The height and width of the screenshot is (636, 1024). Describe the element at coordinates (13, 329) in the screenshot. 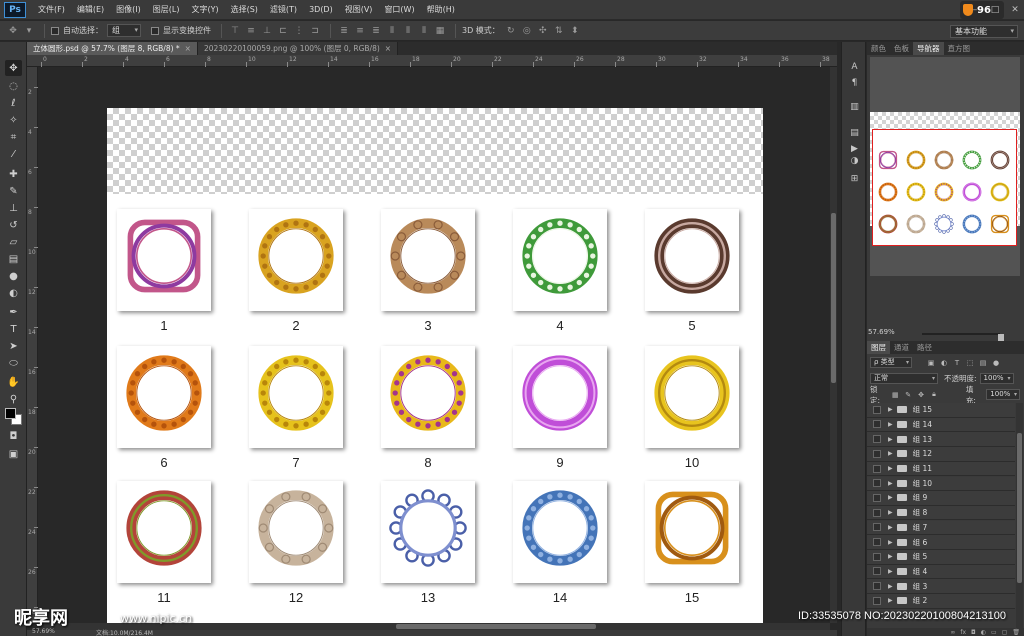

I see `type-tool-icon: T` at that location.